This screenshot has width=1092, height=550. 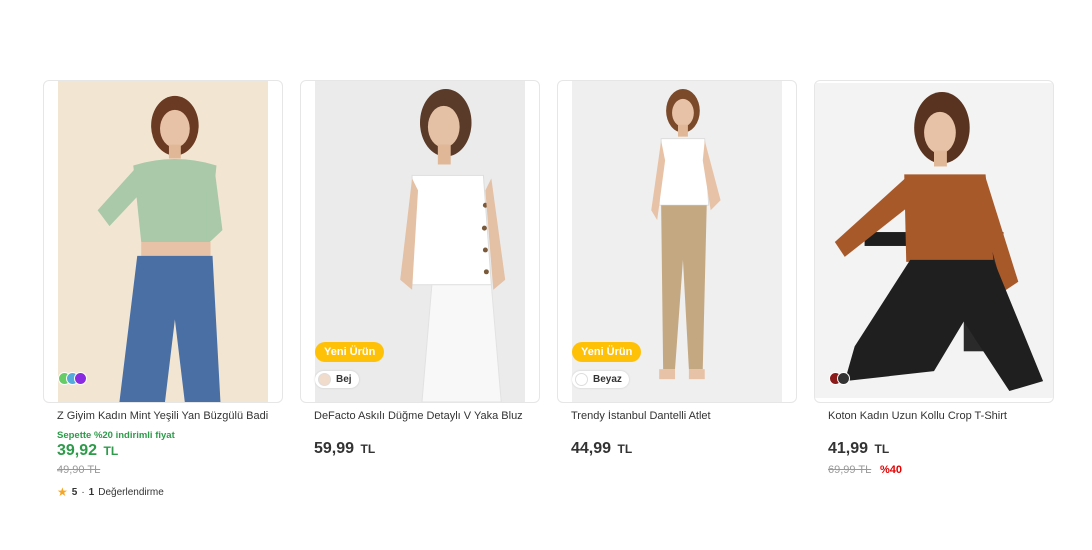 What do you see at coordinates (116, 435) in the screenshot?
I see `cart-promo-text: Sepette %20 indirimli fiyat` at bounding box center [116, 435].